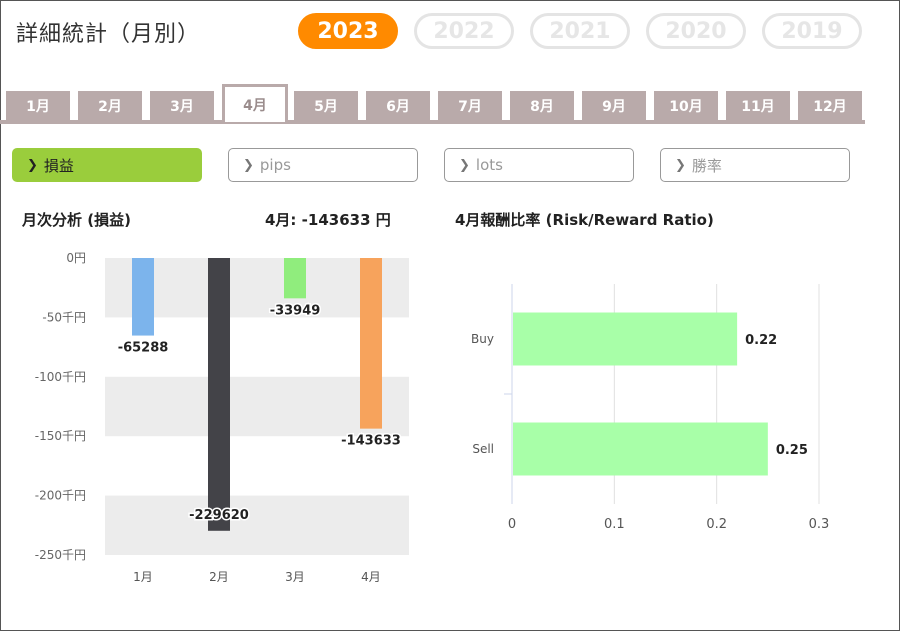 The height and width of the screenshot is (631, 900). I want to click on x-tick-label: 3月, so click(295, 577).